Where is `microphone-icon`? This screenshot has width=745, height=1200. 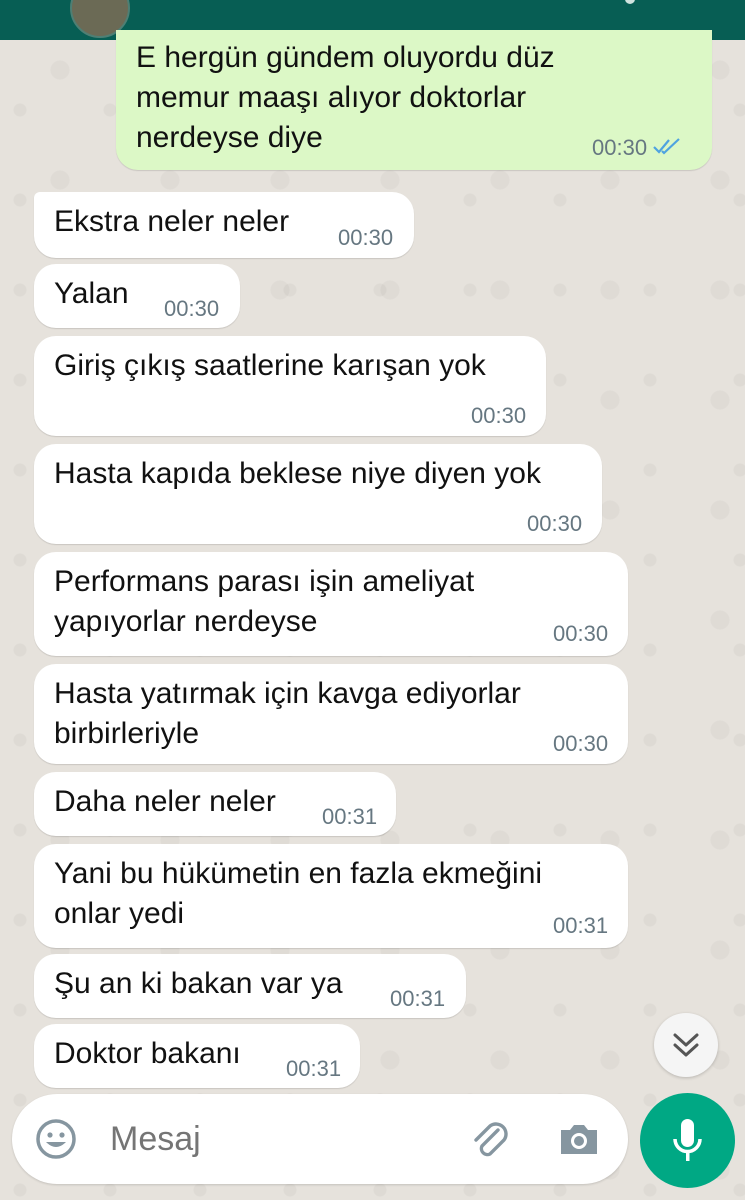
microphone-icon is located at coordinates (687, 1140).